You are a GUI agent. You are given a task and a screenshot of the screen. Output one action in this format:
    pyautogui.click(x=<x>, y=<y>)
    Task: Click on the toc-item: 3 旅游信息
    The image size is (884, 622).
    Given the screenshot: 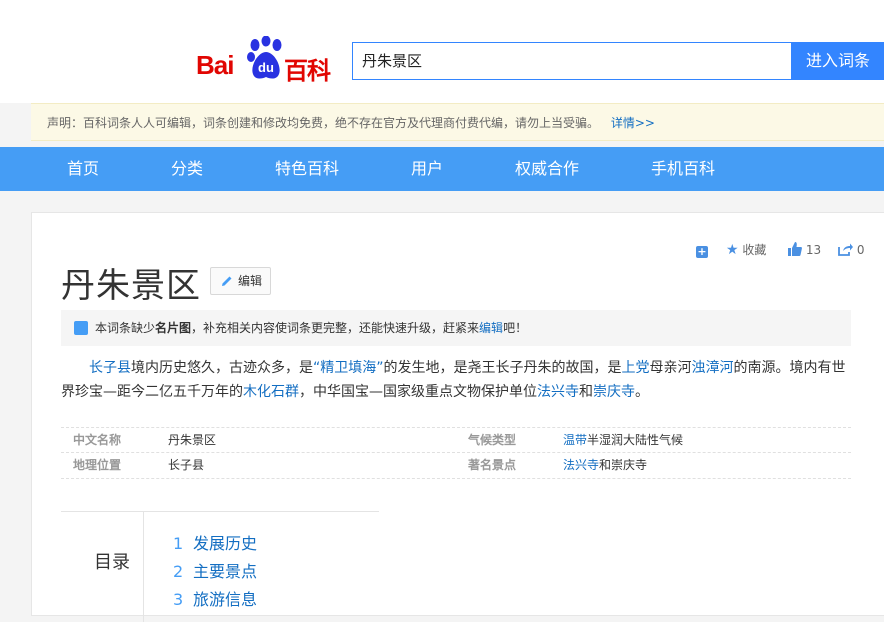 What is the action you would take?
    pyautogui.click(x=215, y=598)
    